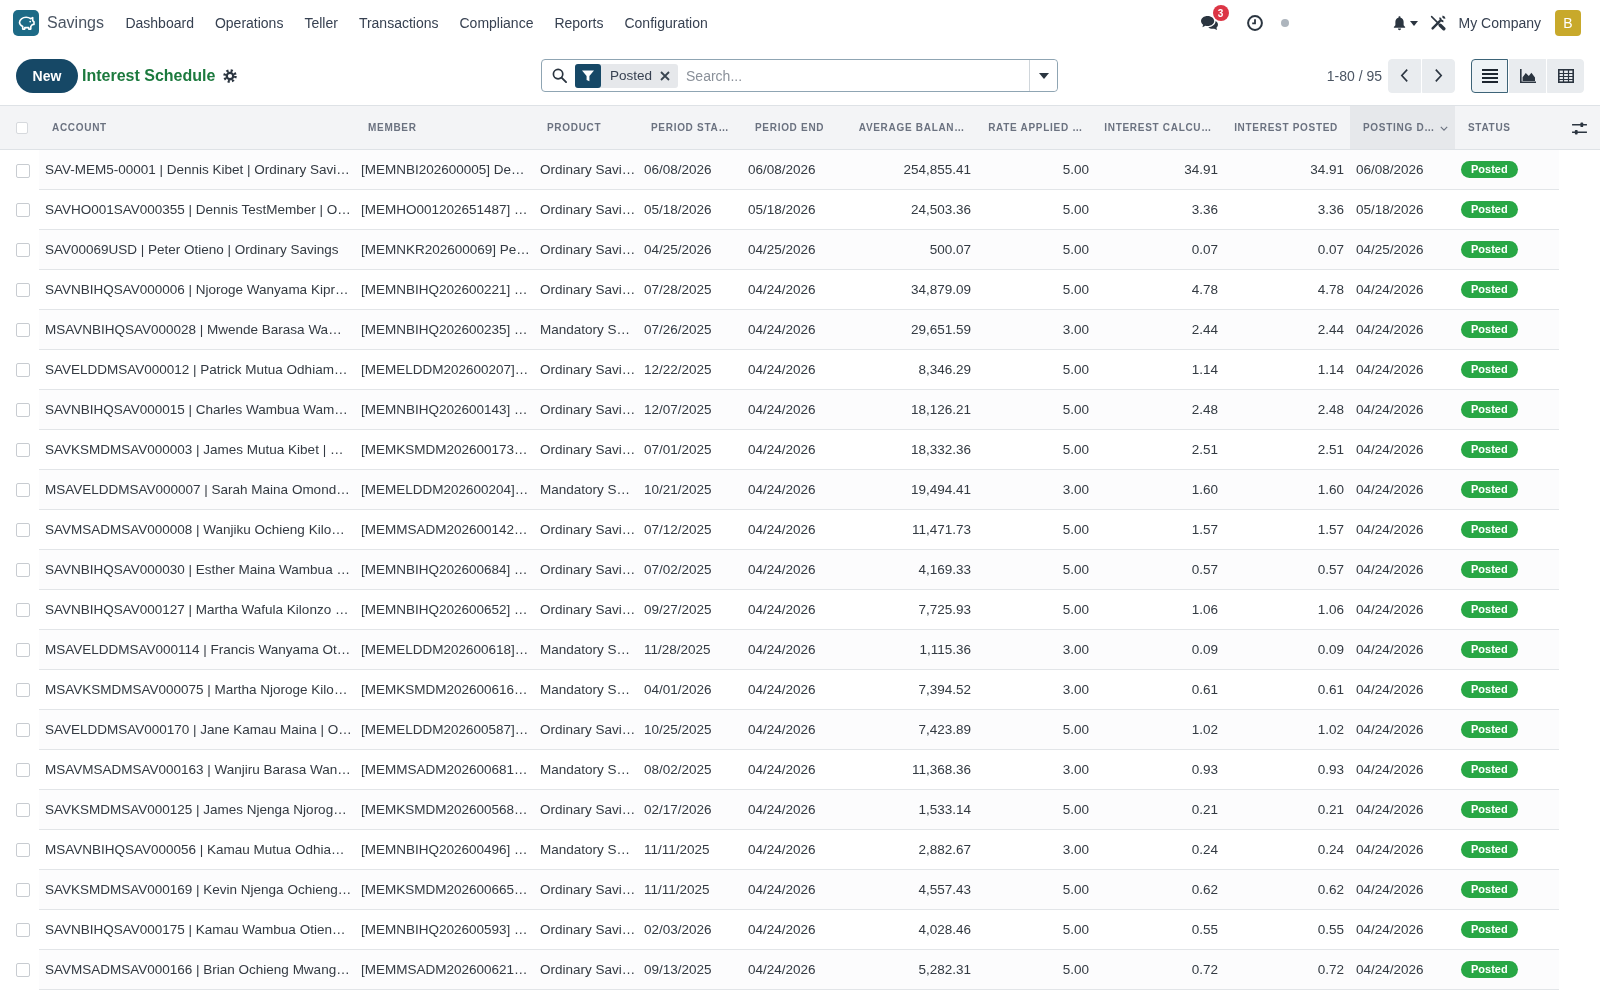  I want to click on menu-item: Transactions, so click(398, 23).